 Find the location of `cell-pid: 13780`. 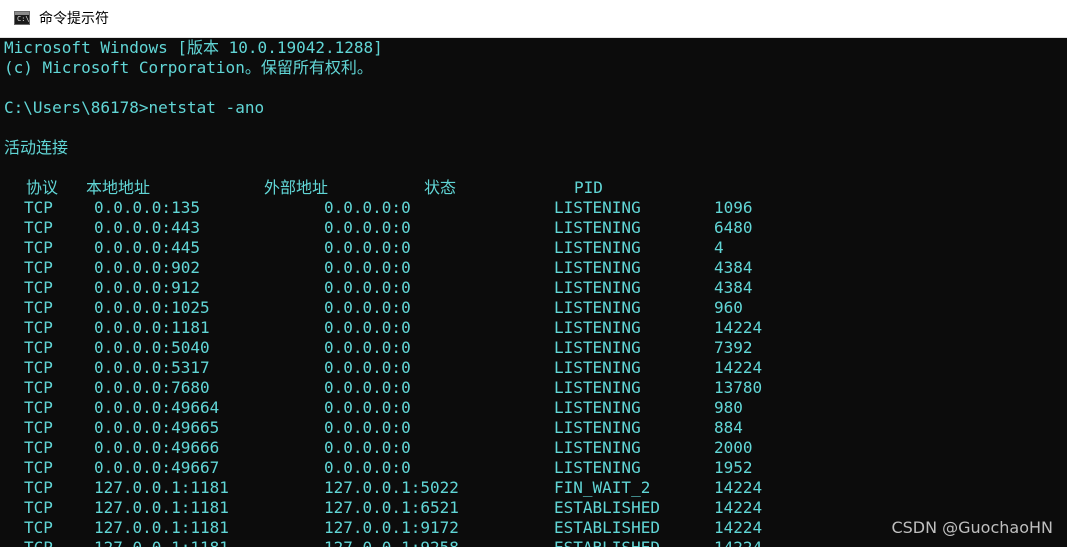

cell-pid: 13780 is located at coordinates (738, 387).